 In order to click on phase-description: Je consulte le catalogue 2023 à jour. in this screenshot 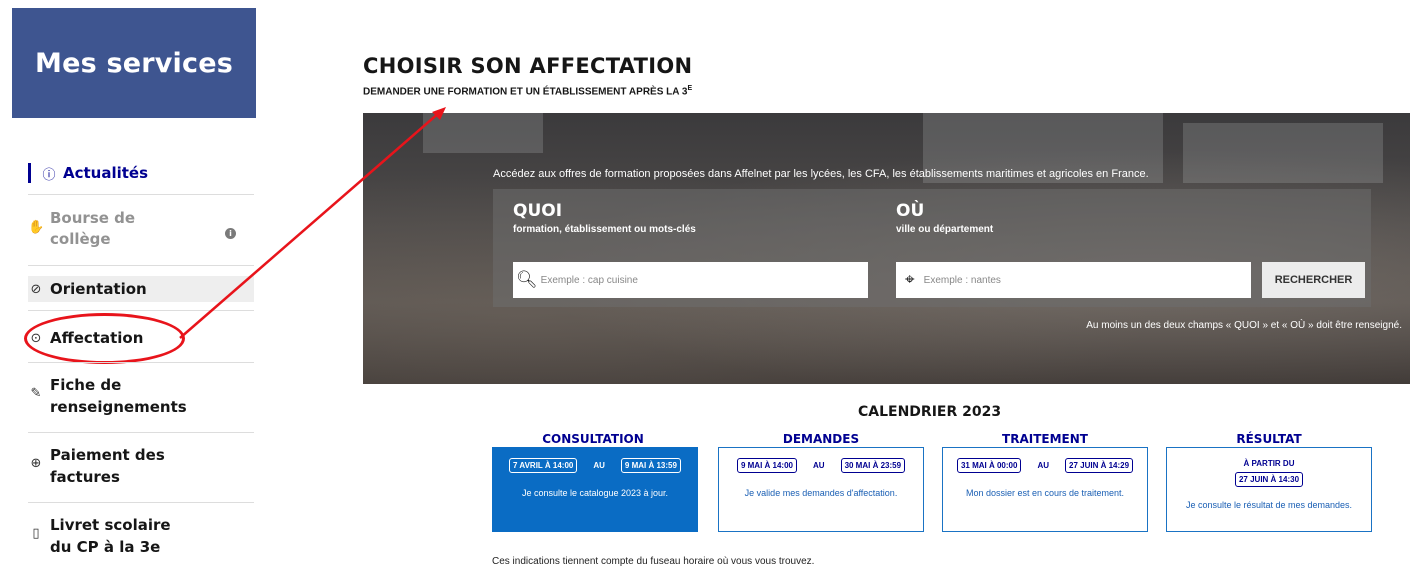, I will do `click(595, 493)`.